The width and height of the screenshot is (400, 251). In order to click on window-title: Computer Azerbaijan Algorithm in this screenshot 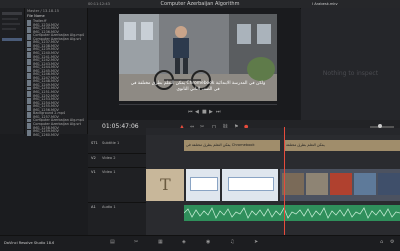, I will do `click(200, 4)`.